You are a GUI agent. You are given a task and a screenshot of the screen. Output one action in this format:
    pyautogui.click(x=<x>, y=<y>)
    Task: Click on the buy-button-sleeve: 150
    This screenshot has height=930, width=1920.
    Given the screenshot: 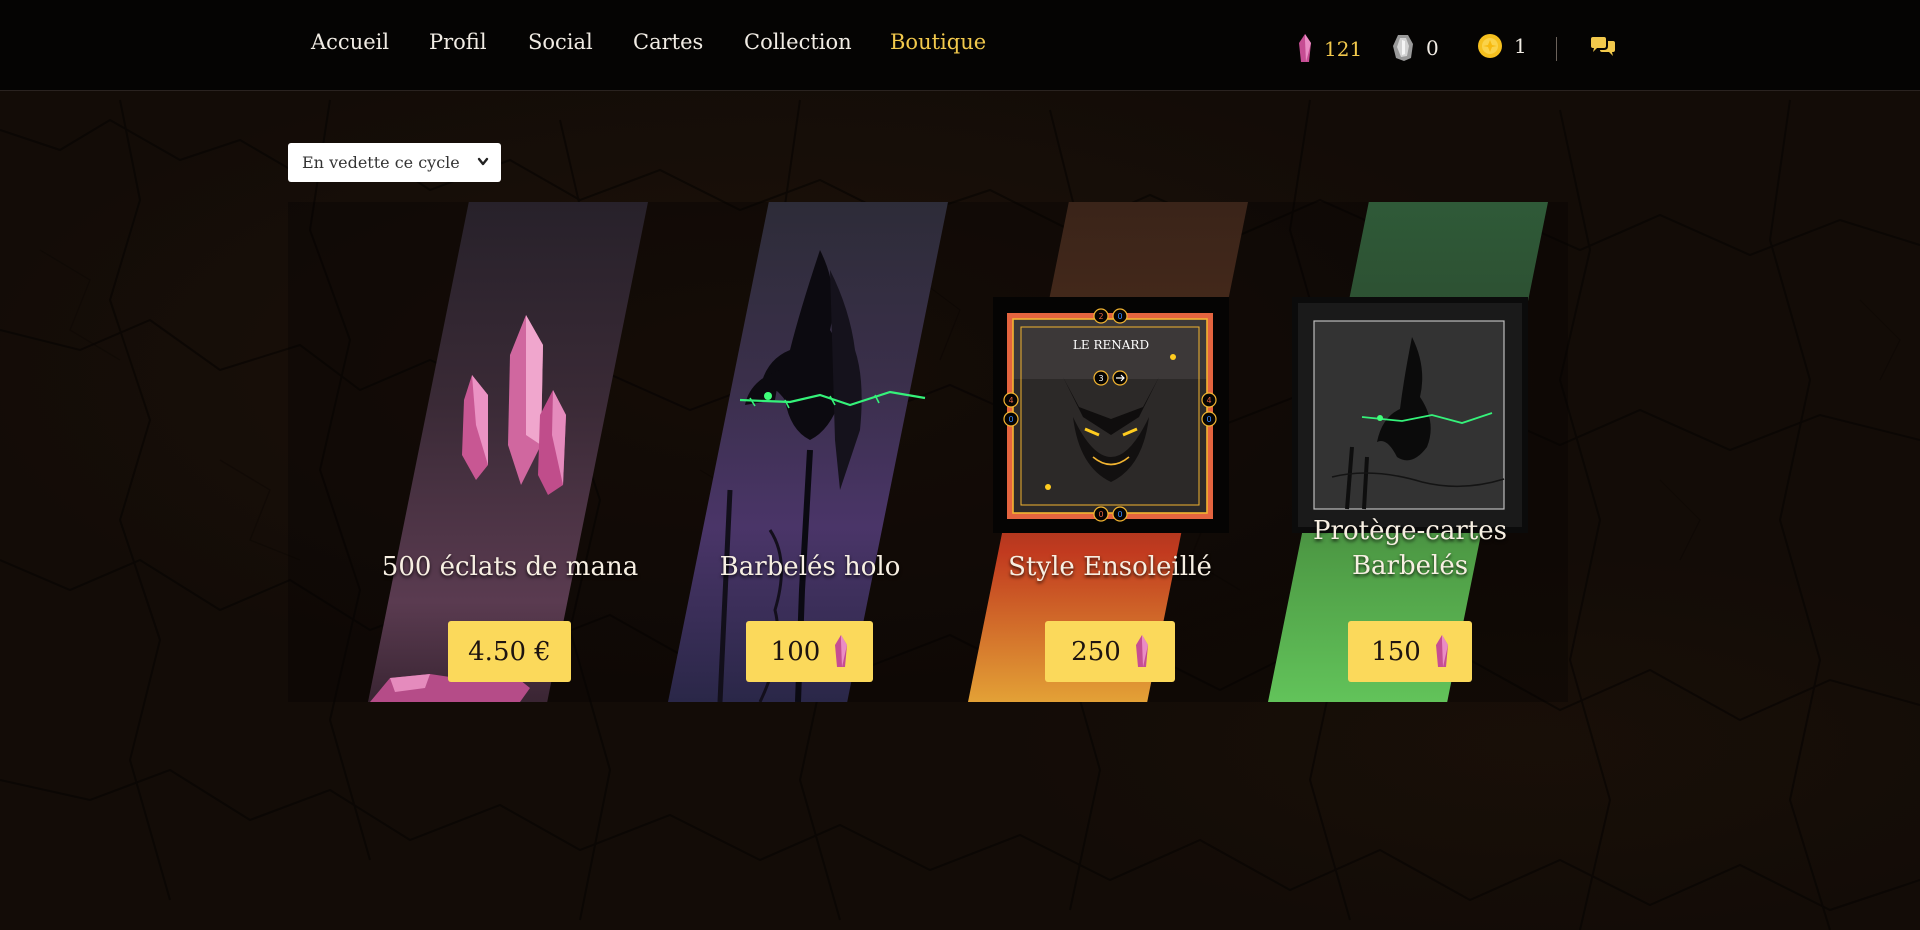 What is the action you would take?
    pyautogui.click(x=1410, y=651)
    